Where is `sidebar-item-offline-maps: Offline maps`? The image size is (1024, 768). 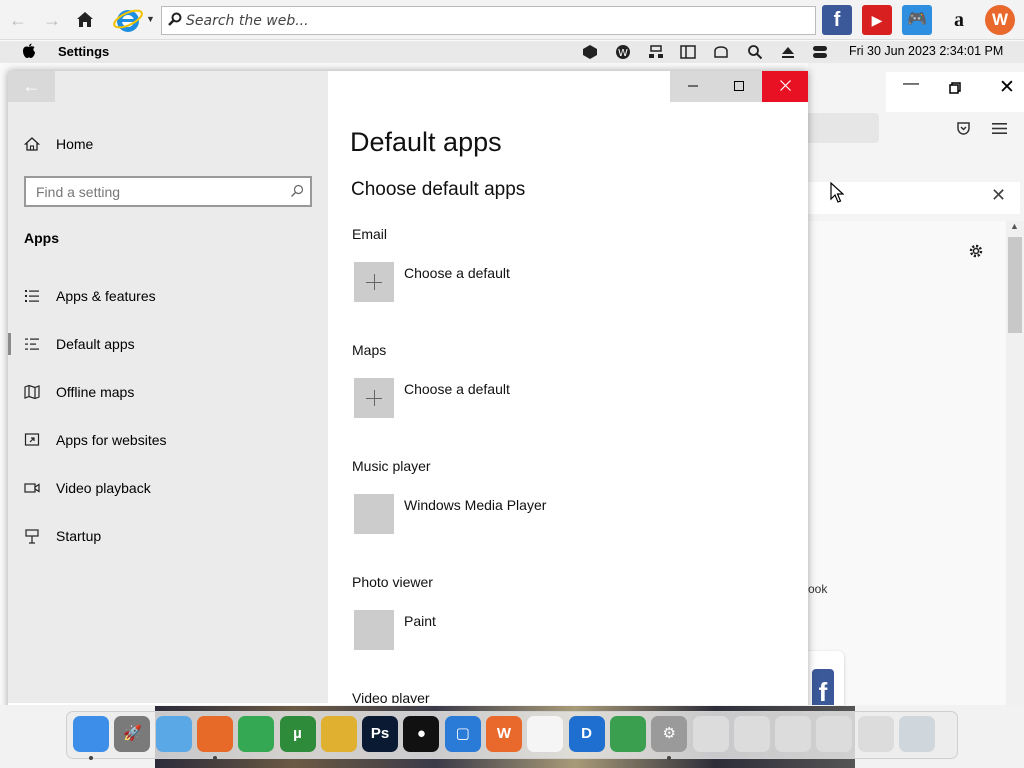 sidebar-item-offline-maps: Offline maps is located at coordinates (174, 392).